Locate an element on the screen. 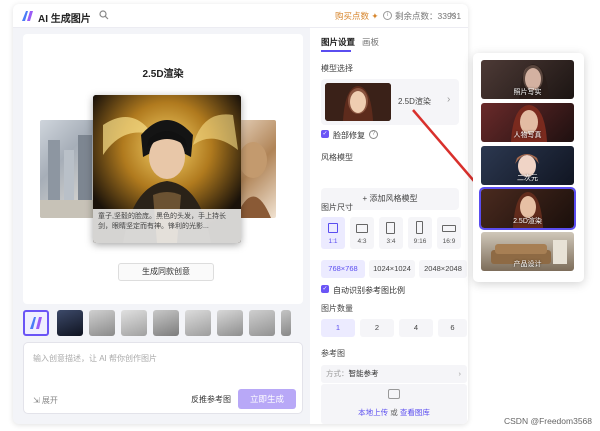  model-gallery-popup: 照片写实 人物写真 二次元 2.5D渲染 产品设计 is located at coordinates (528, 167).